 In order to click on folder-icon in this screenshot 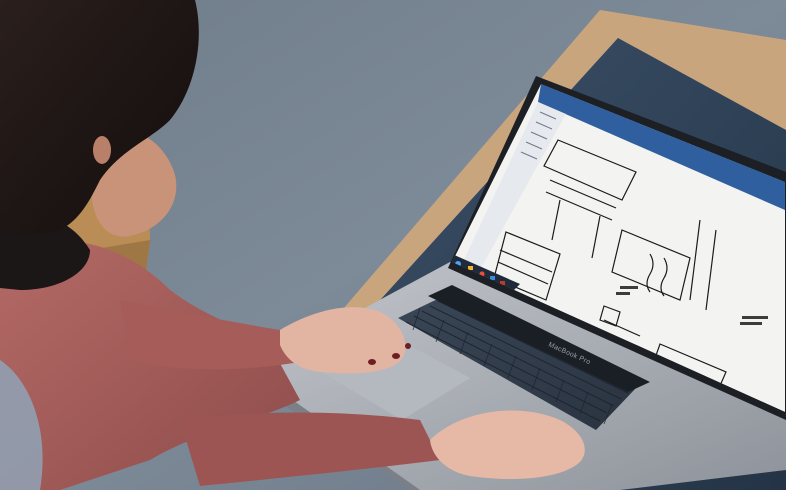, I will do `click(470, 268)`.